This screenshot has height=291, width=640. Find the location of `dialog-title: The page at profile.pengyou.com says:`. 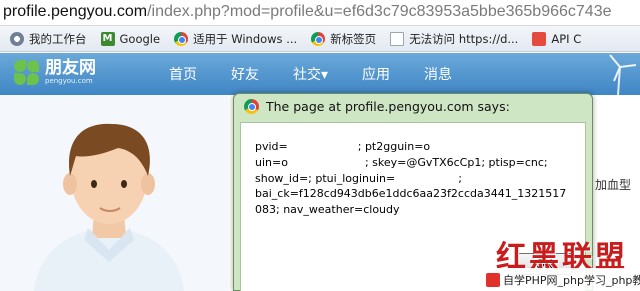

dialog-title: The page at profile.pengyou.com says: is located at coordinates (388, 106).